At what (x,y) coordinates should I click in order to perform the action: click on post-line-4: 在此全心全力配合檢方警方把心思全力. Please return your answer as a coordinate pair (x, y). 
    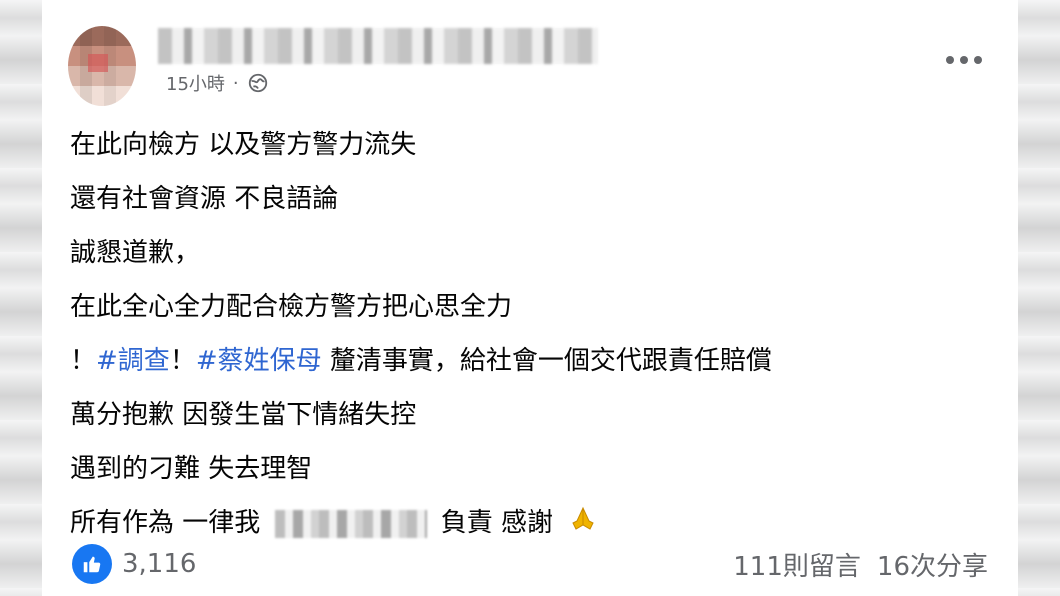
    Looking at the image, I should click on (291, 307).